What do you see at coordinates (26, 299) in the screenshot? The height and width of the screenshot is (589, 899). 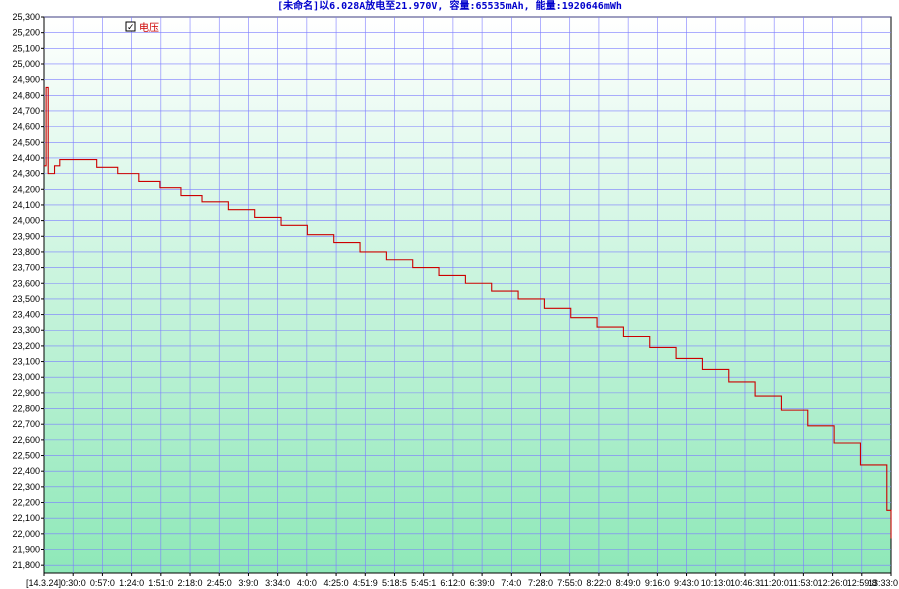 I see `y-tick-label: 23,500` at bounding box center [26, 299].